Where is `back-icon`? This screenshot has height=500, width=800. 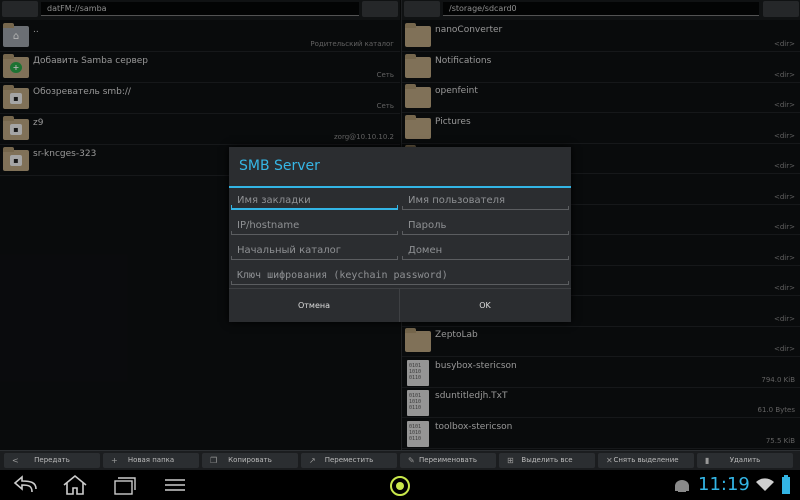 back-icon is located at coordinates (26, 485).